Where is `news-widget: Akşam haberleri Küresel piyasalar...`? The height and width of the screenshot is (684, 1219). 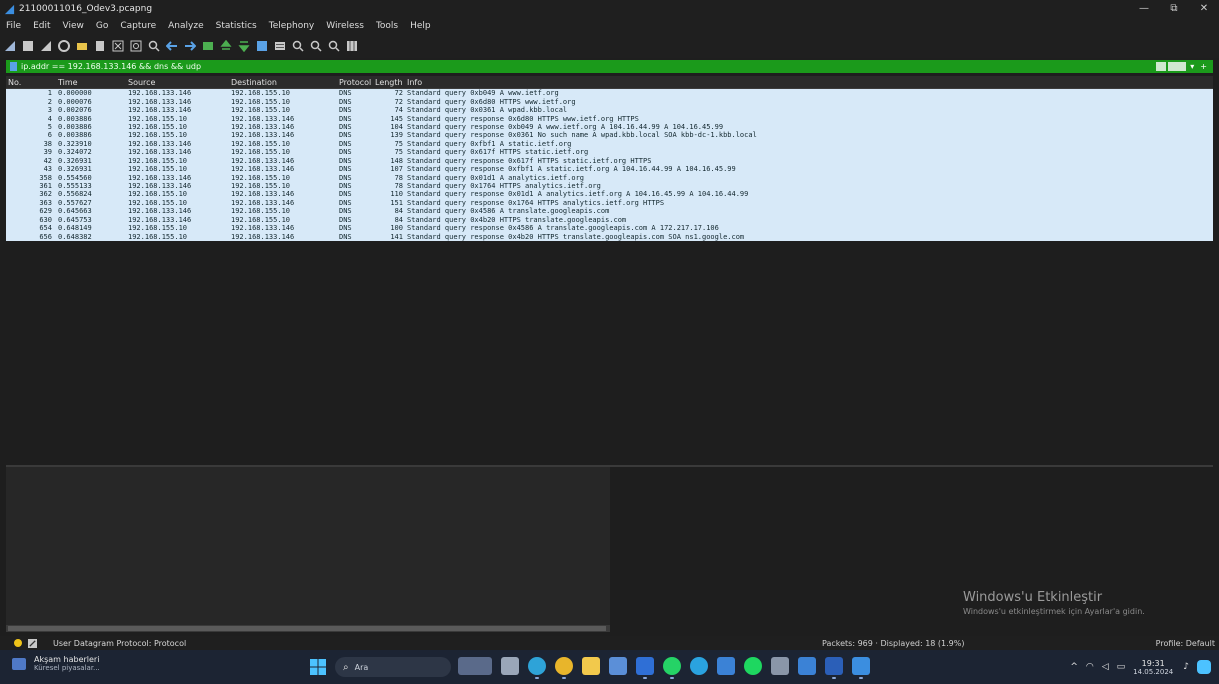
news-widget: Akşam haberleri Küresel piyasalar... is located at coordinates (56, 663).